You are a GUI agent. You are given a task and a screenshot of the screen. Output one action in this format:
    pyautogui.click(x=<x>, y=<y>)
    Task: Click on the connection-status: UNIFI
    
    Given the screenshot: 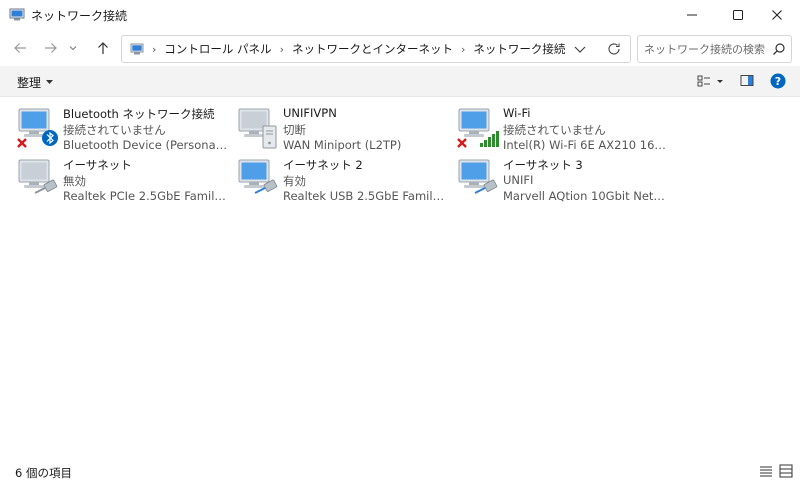 What is the action you would take?
    pyautogui.click(x=518, y=180)
    